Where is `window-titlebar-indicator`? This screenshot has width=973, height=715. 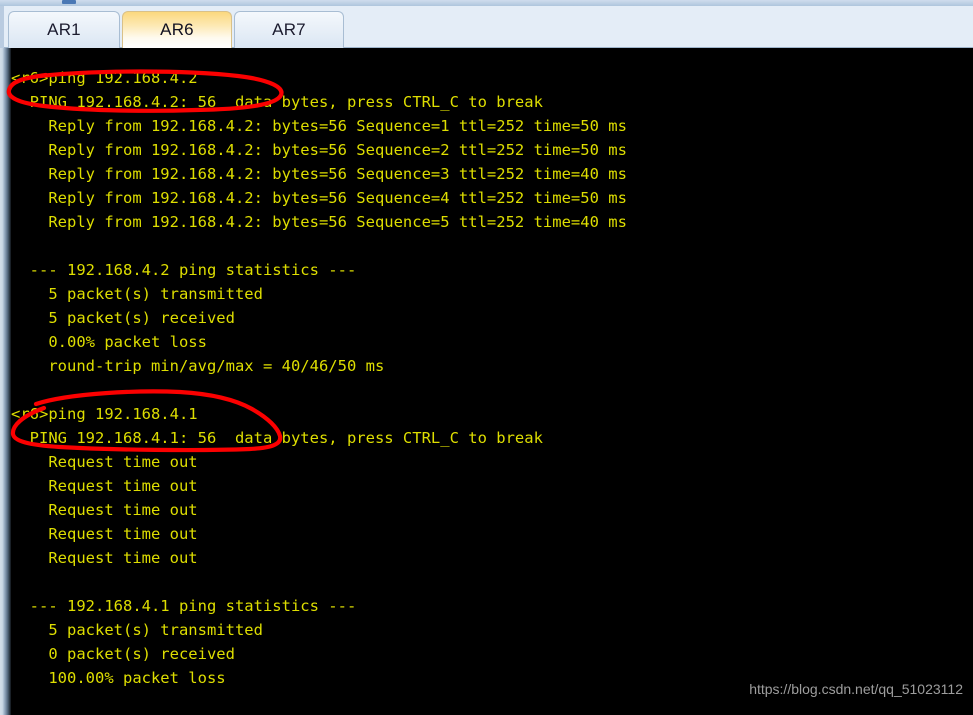 window-titlebar-indicator is located at coordinates (69, 2).